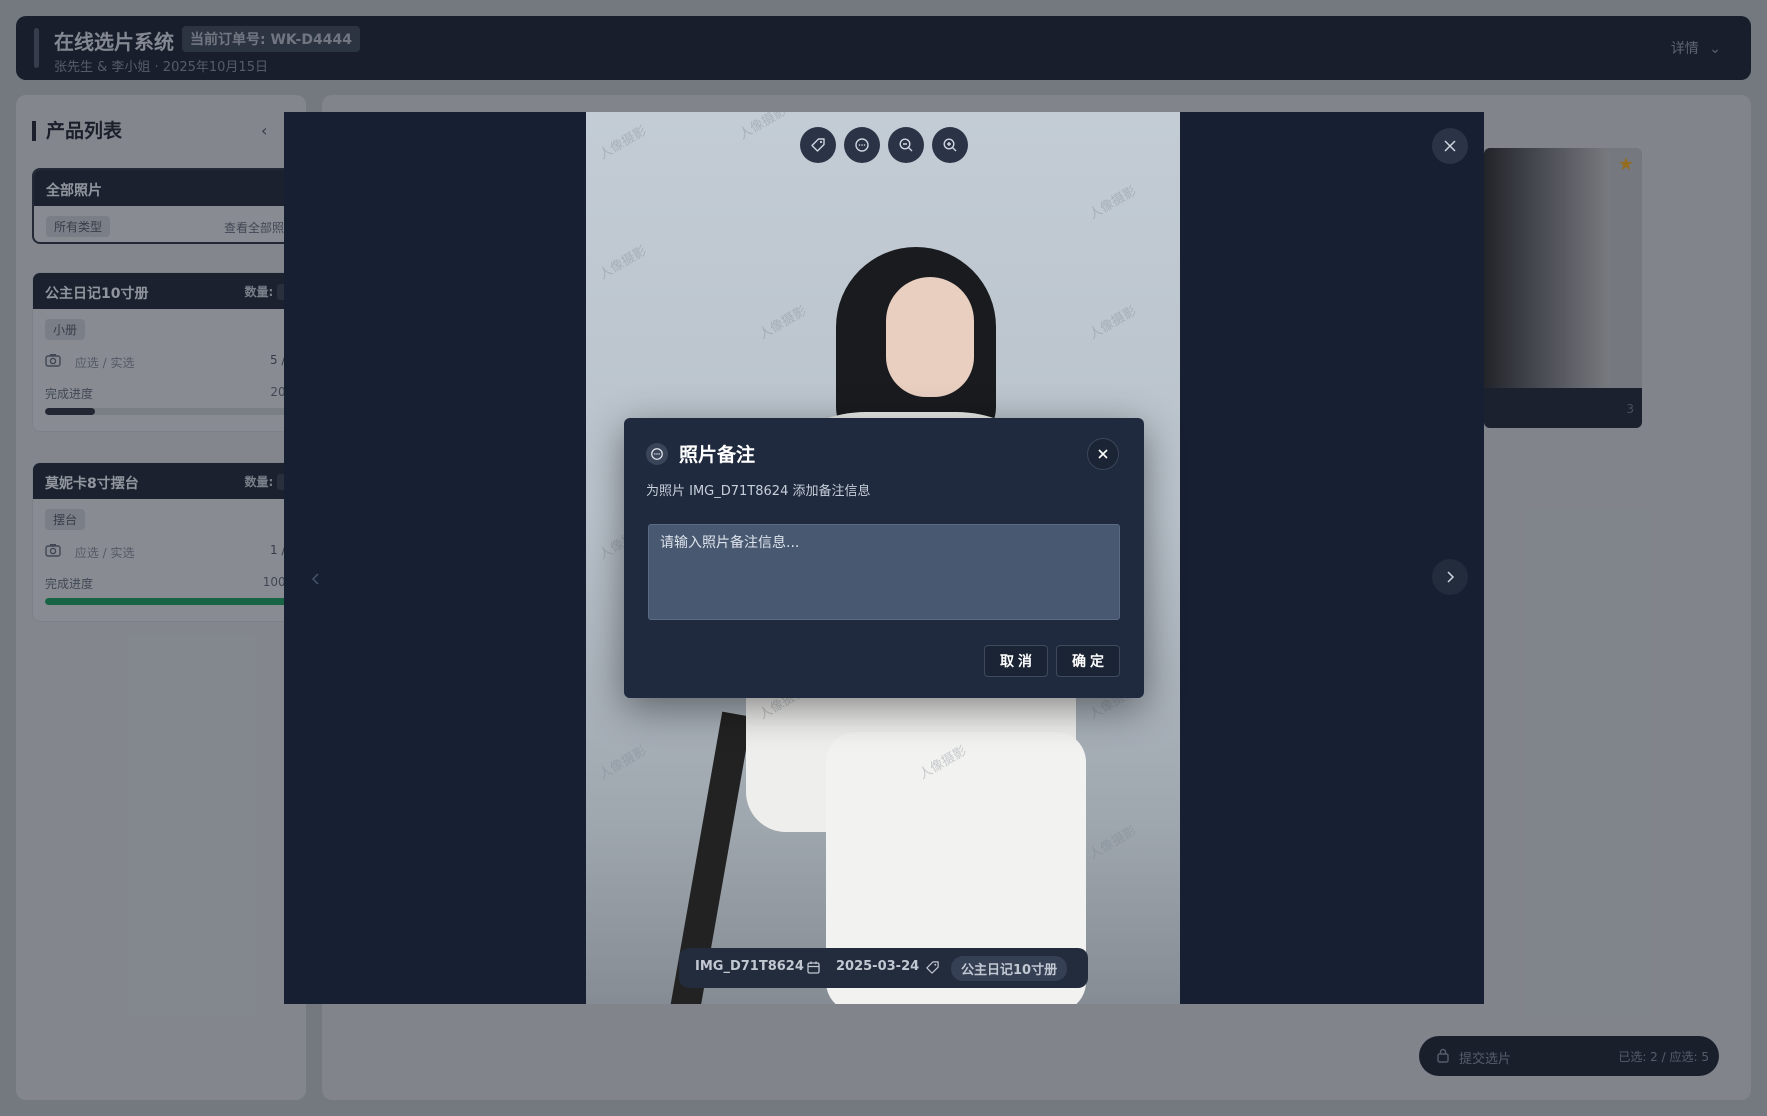 This screenshot has width=1767, height=1116. I want to click on cancel-button: 取消, so click(1016, 661).